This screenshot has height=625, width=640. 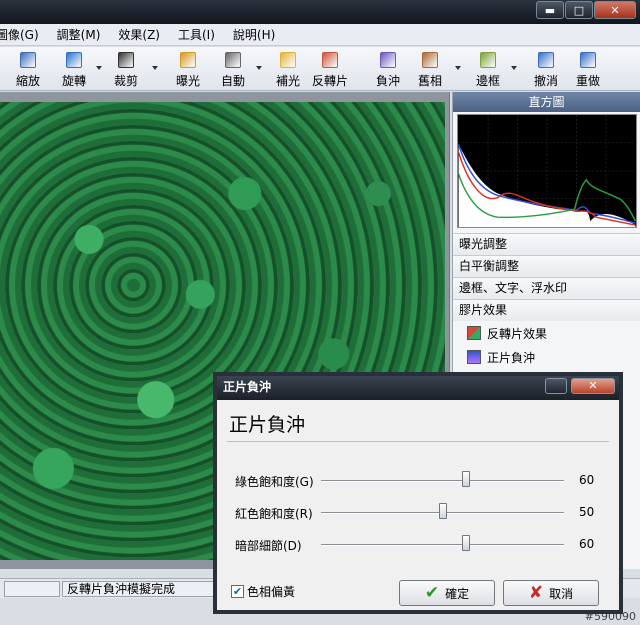 I want to click on toolbar-button-auto: 自動, so click(x=233, y=69).